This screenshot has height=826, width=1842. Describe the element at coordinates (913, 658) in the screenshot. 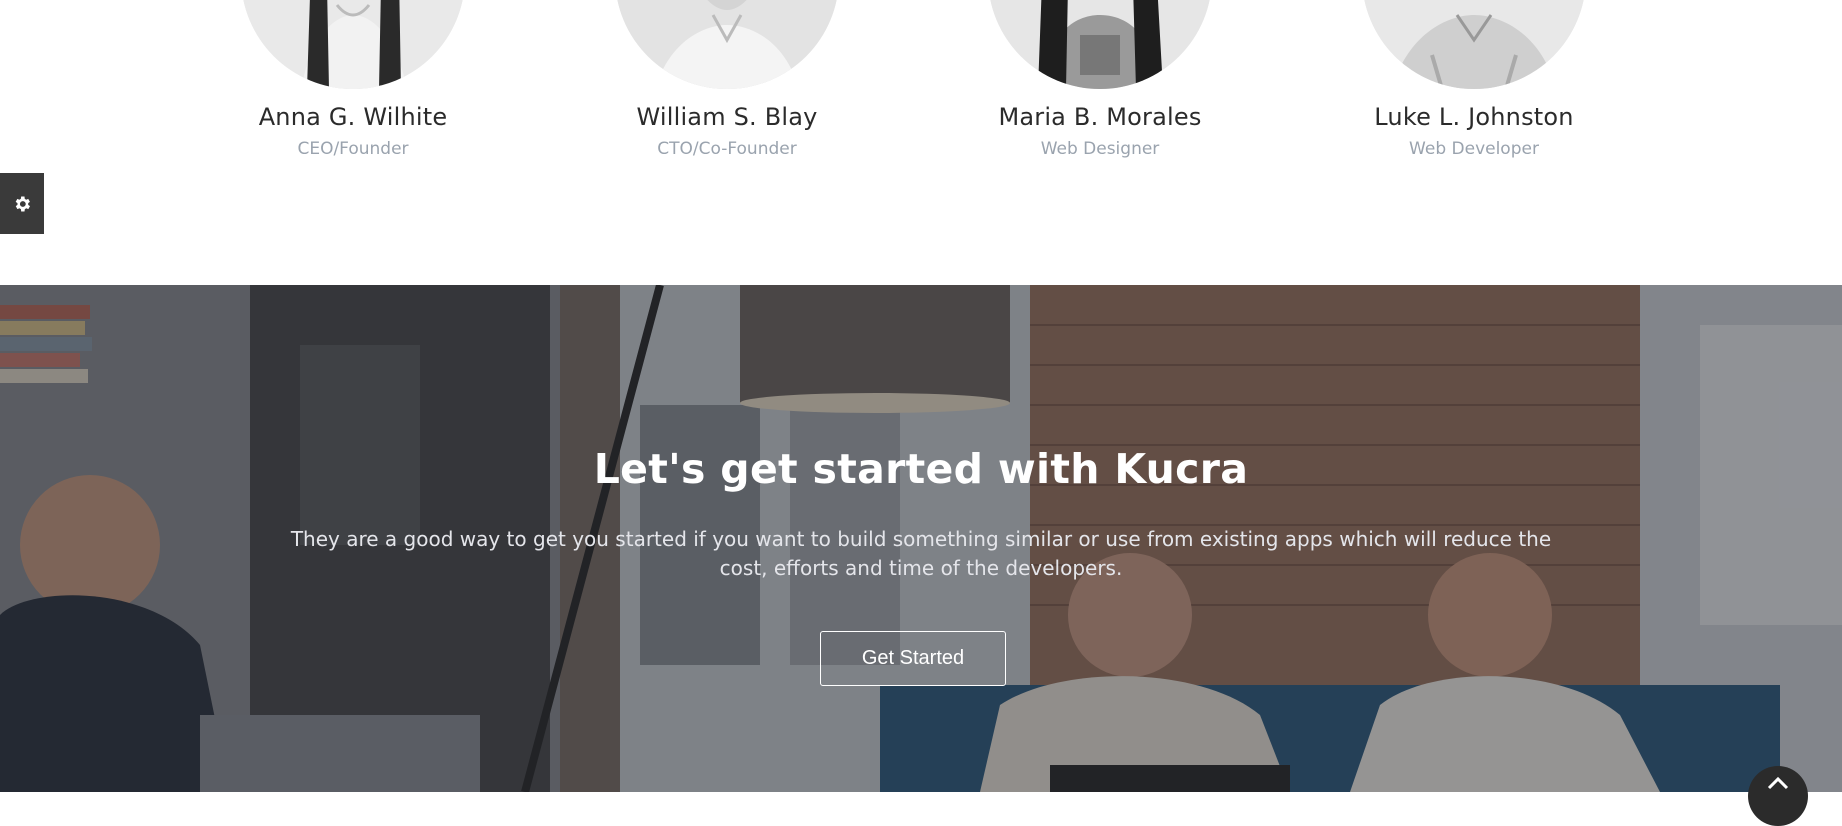

I see `get-started-button: Get Started` at that location.